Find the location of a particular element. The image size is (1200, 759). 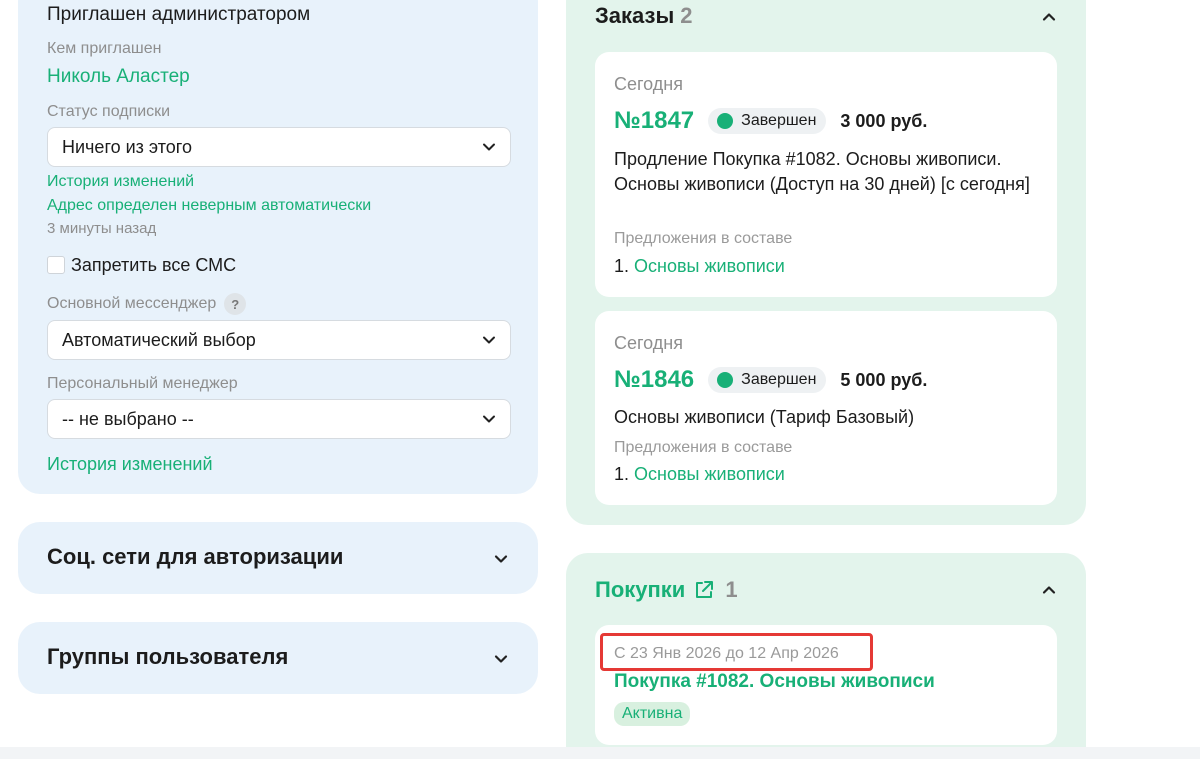

order-number: №1847 is located at coordinates (654, 121).